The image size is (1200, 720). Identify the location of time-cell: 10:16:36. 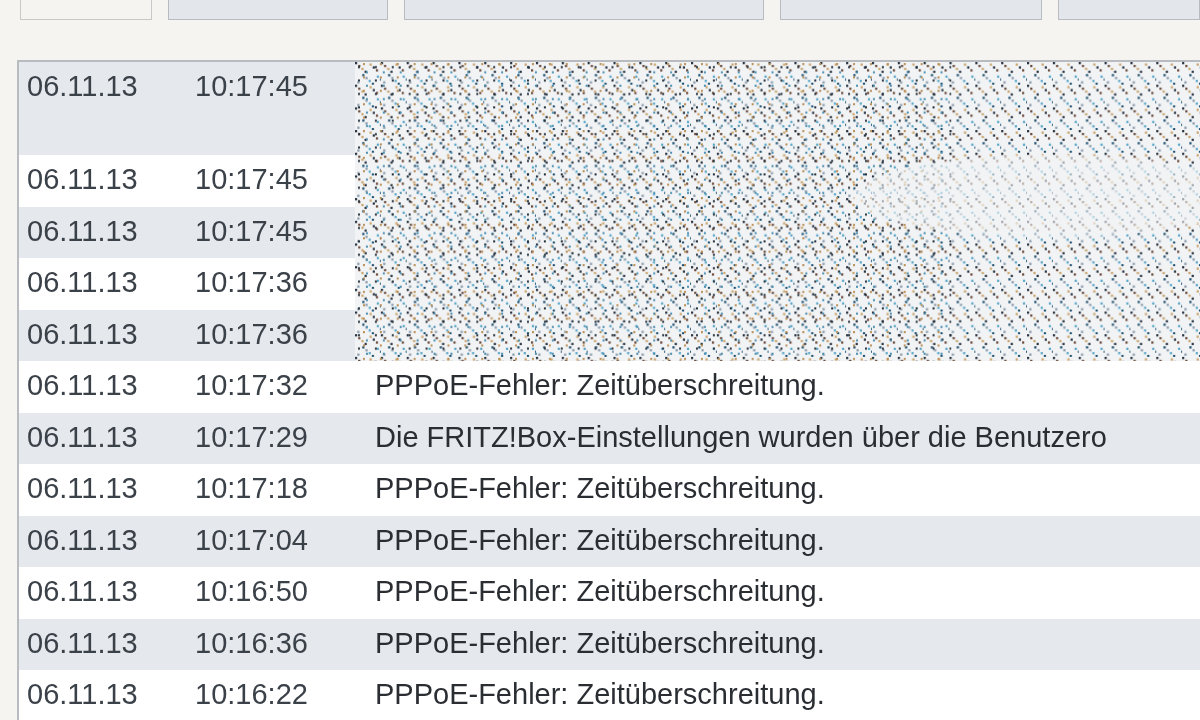
(271, 644).